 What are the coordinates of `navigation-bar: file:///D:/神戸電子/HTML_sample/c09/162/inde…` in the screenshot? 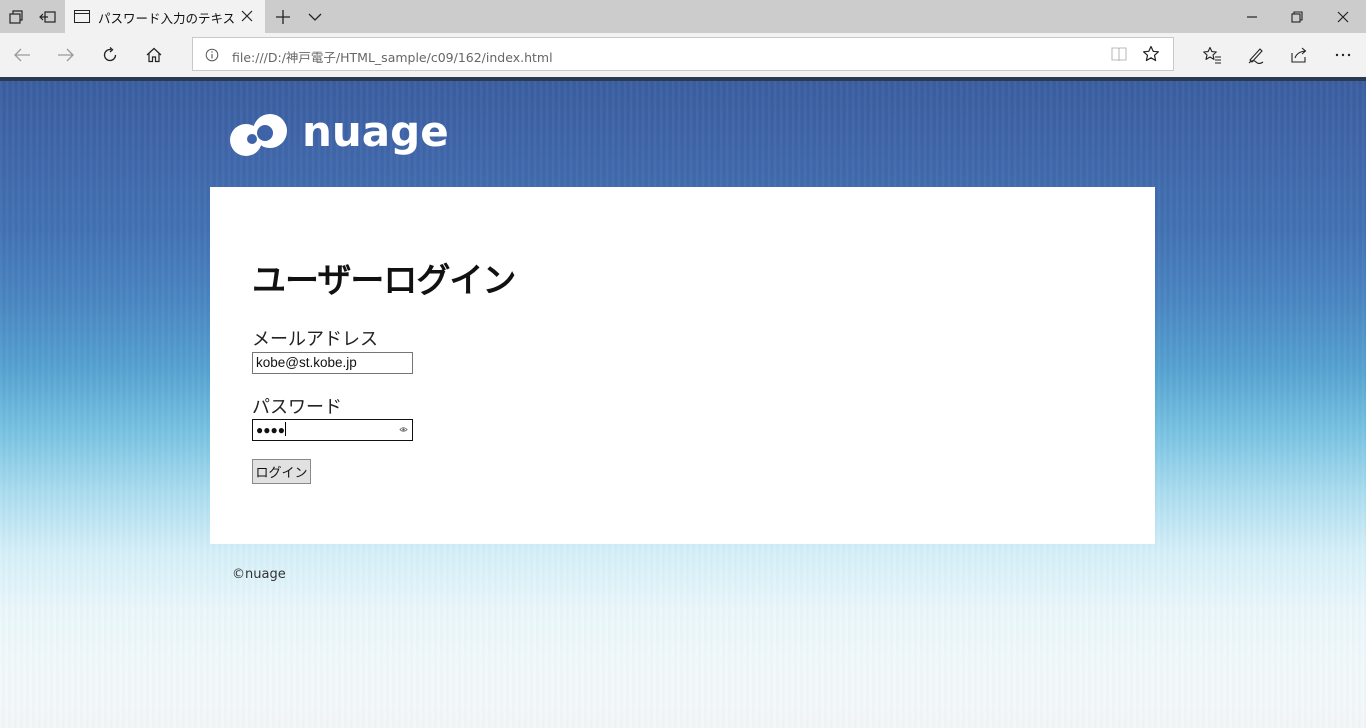 It's located at (683, 55).